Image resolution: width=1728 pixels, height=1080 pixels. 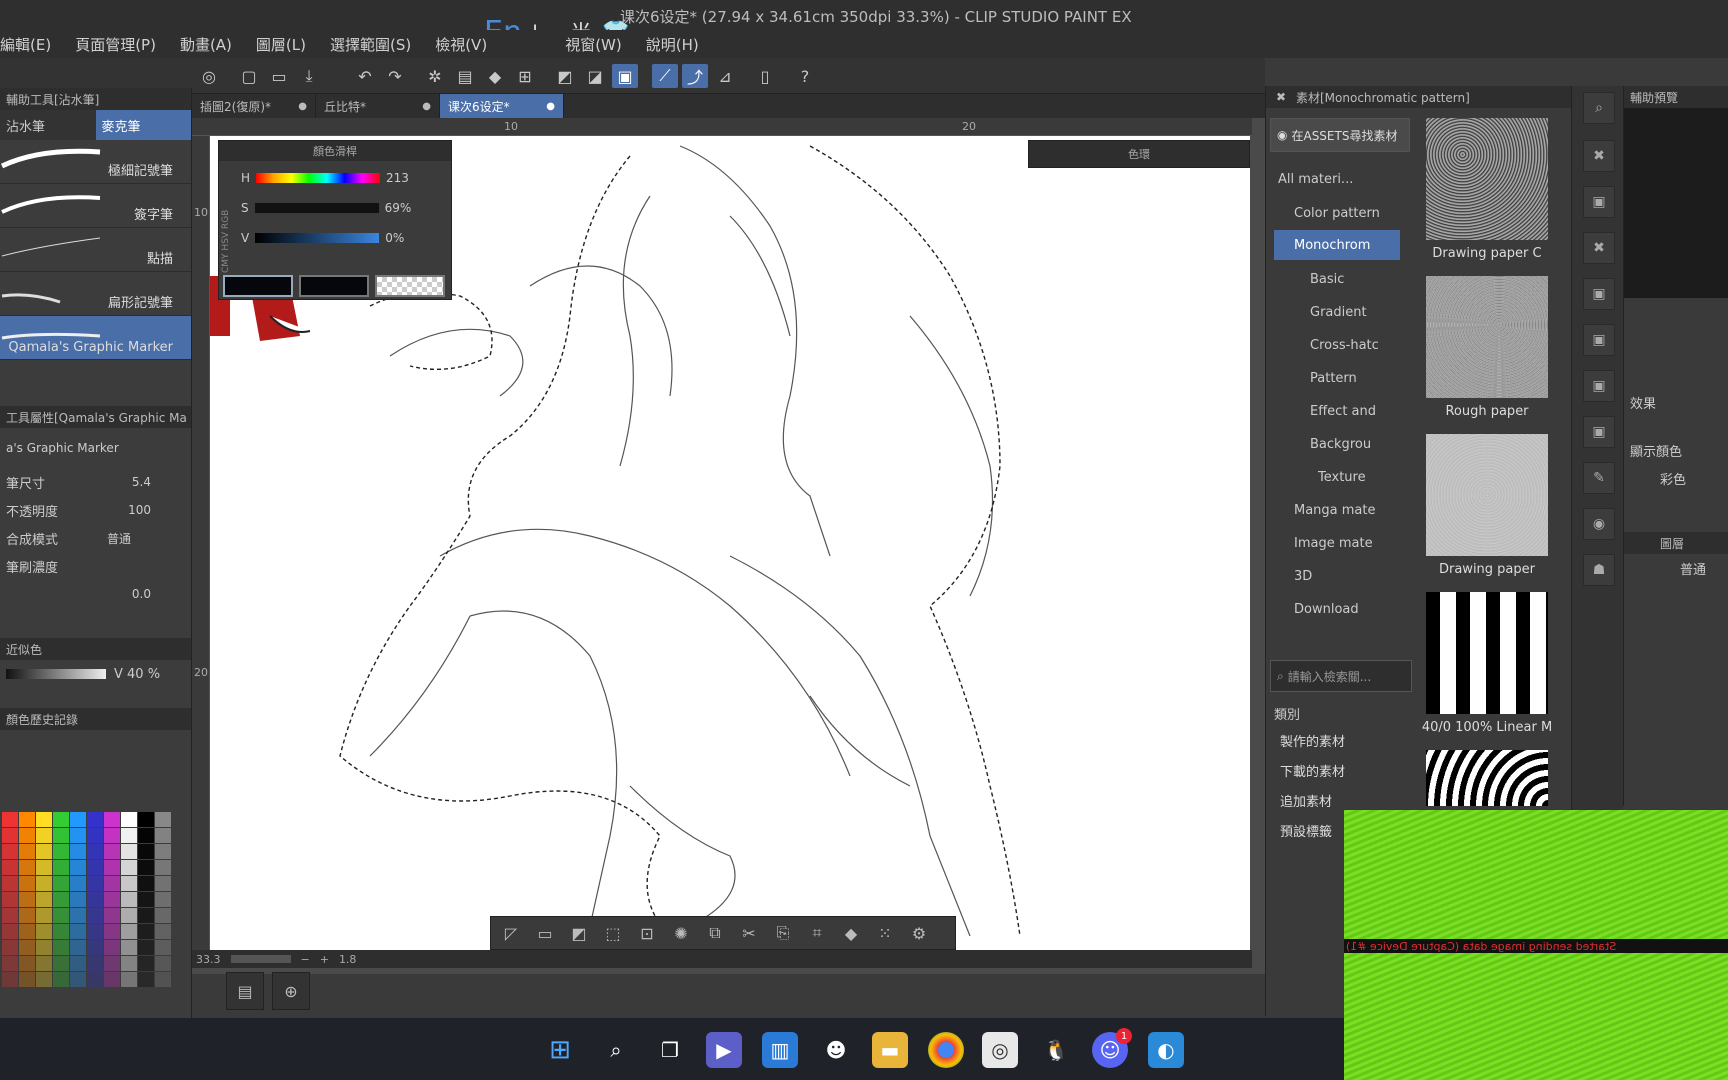 I want to click on clear-icon: ✲, so click(x=435, y=76).